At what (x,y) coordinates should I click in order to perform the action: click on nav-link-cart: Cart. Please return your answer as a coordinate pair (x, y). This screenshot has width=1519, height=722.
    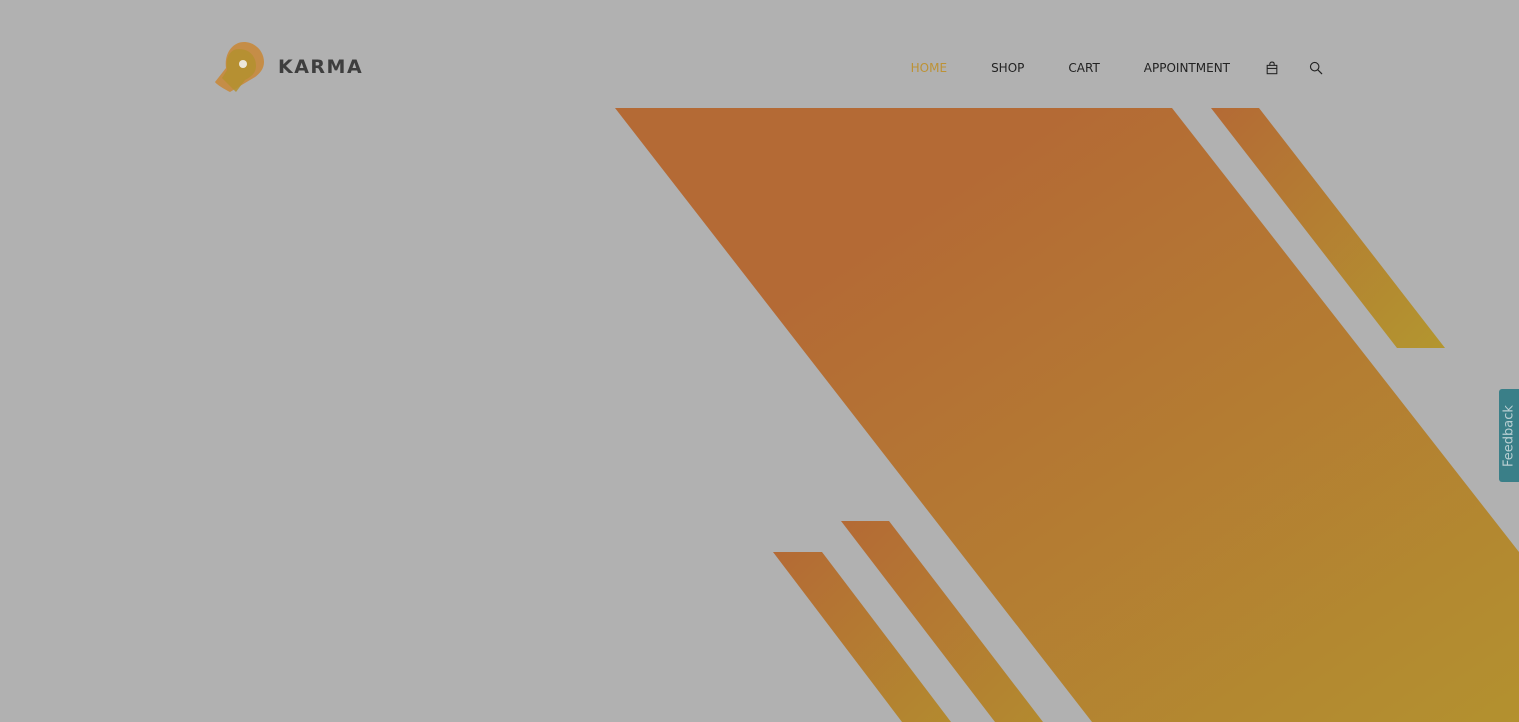
    Looking at the image, I should click on (1083, 68).